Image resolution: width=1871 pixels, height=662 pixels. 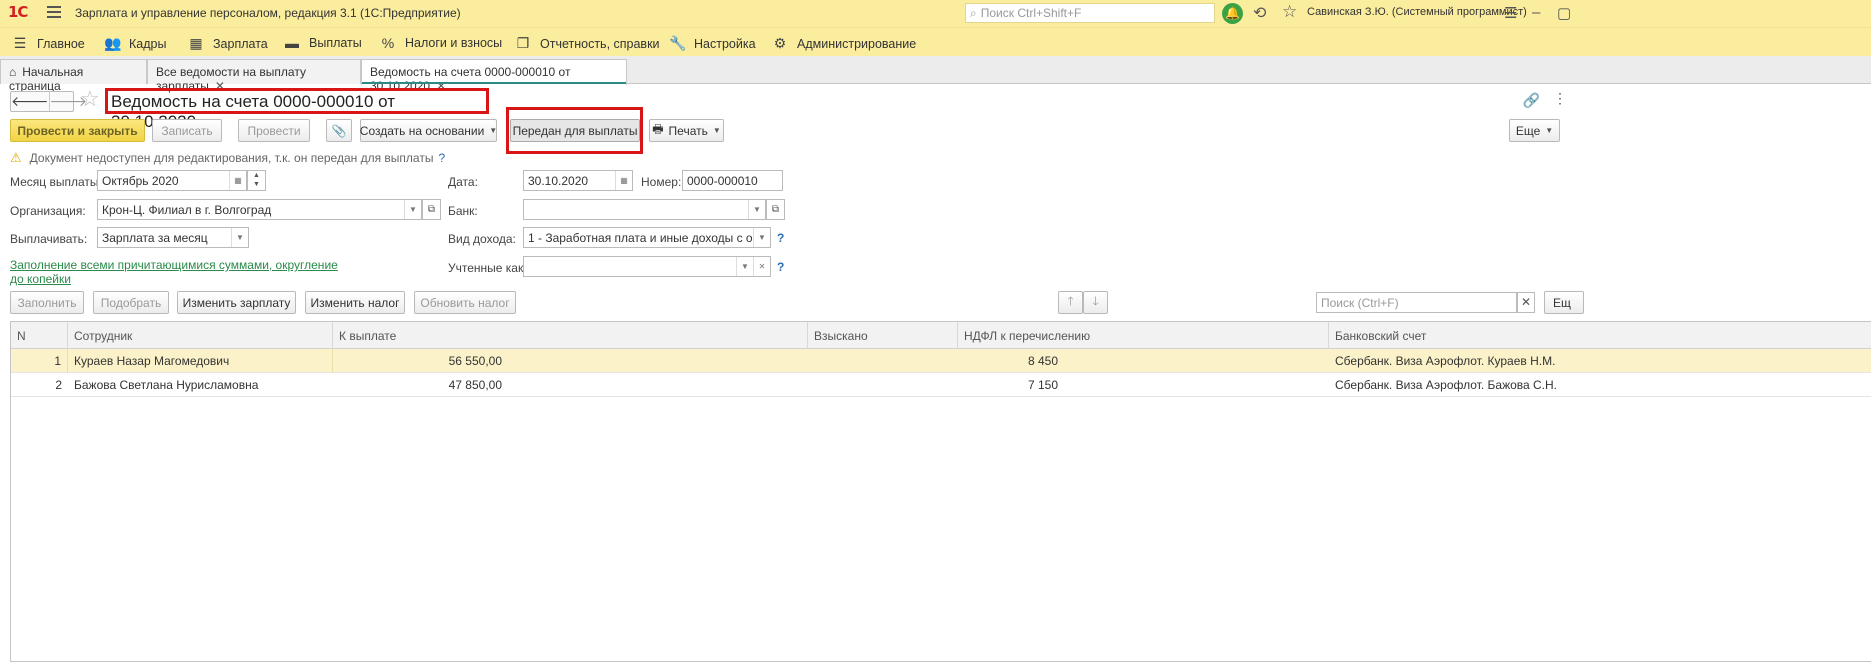 I want to click on accounted-help-icon: ?, so click(x=780, y=267).